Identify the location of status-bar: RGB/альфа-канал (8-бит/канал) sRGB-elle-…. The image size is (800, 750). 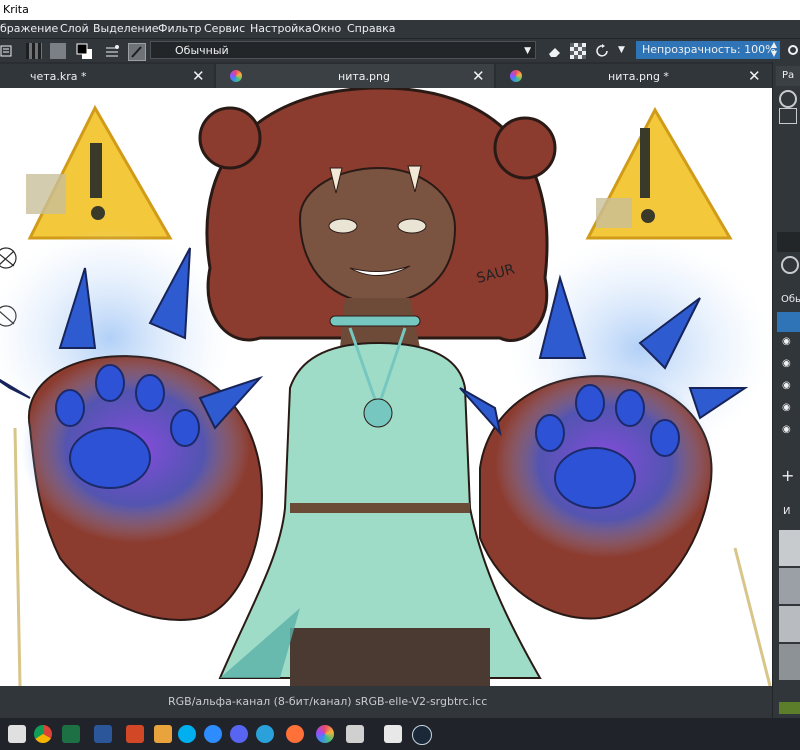
(386, 702).